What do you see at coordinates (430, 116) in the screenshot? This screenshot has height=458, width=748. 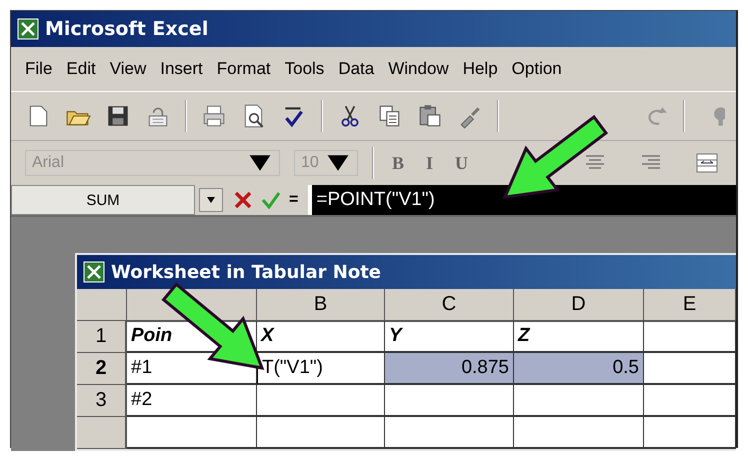 I see `clipboard-icon` at bounding box center [430, 116].